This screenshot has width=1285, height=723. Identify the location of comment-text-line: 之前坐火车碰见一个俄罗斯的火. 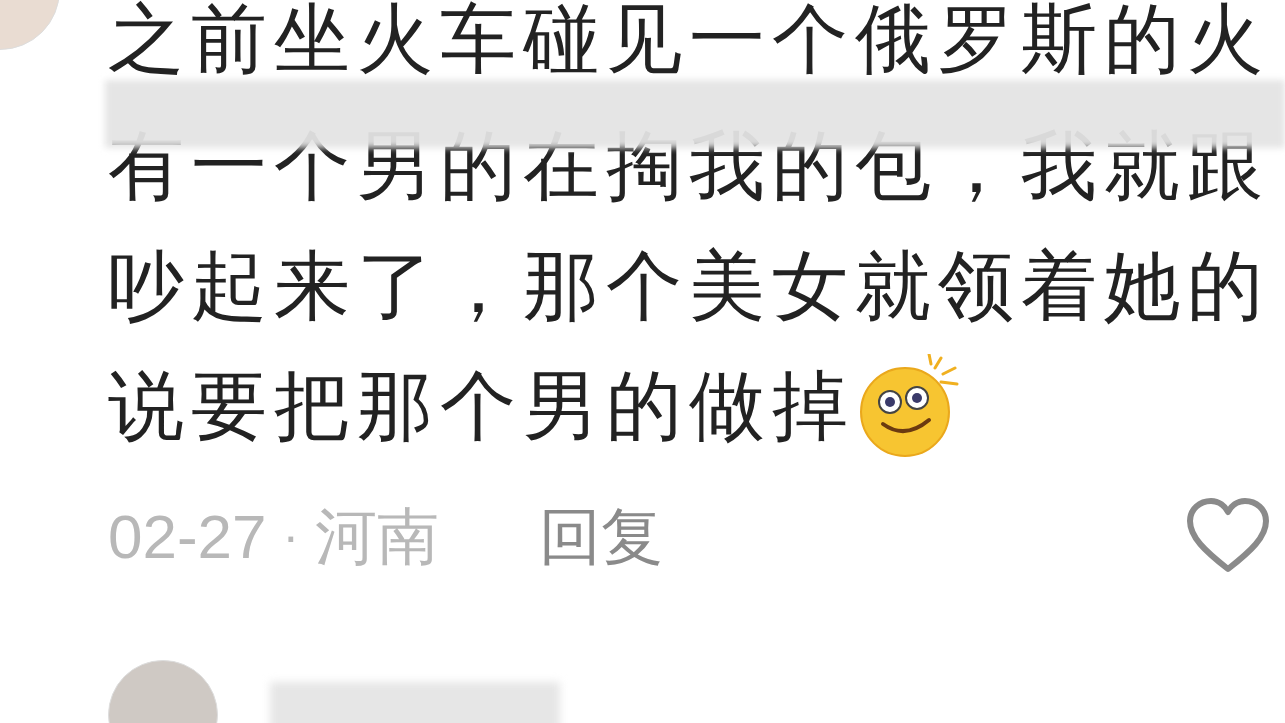
(689, 39).